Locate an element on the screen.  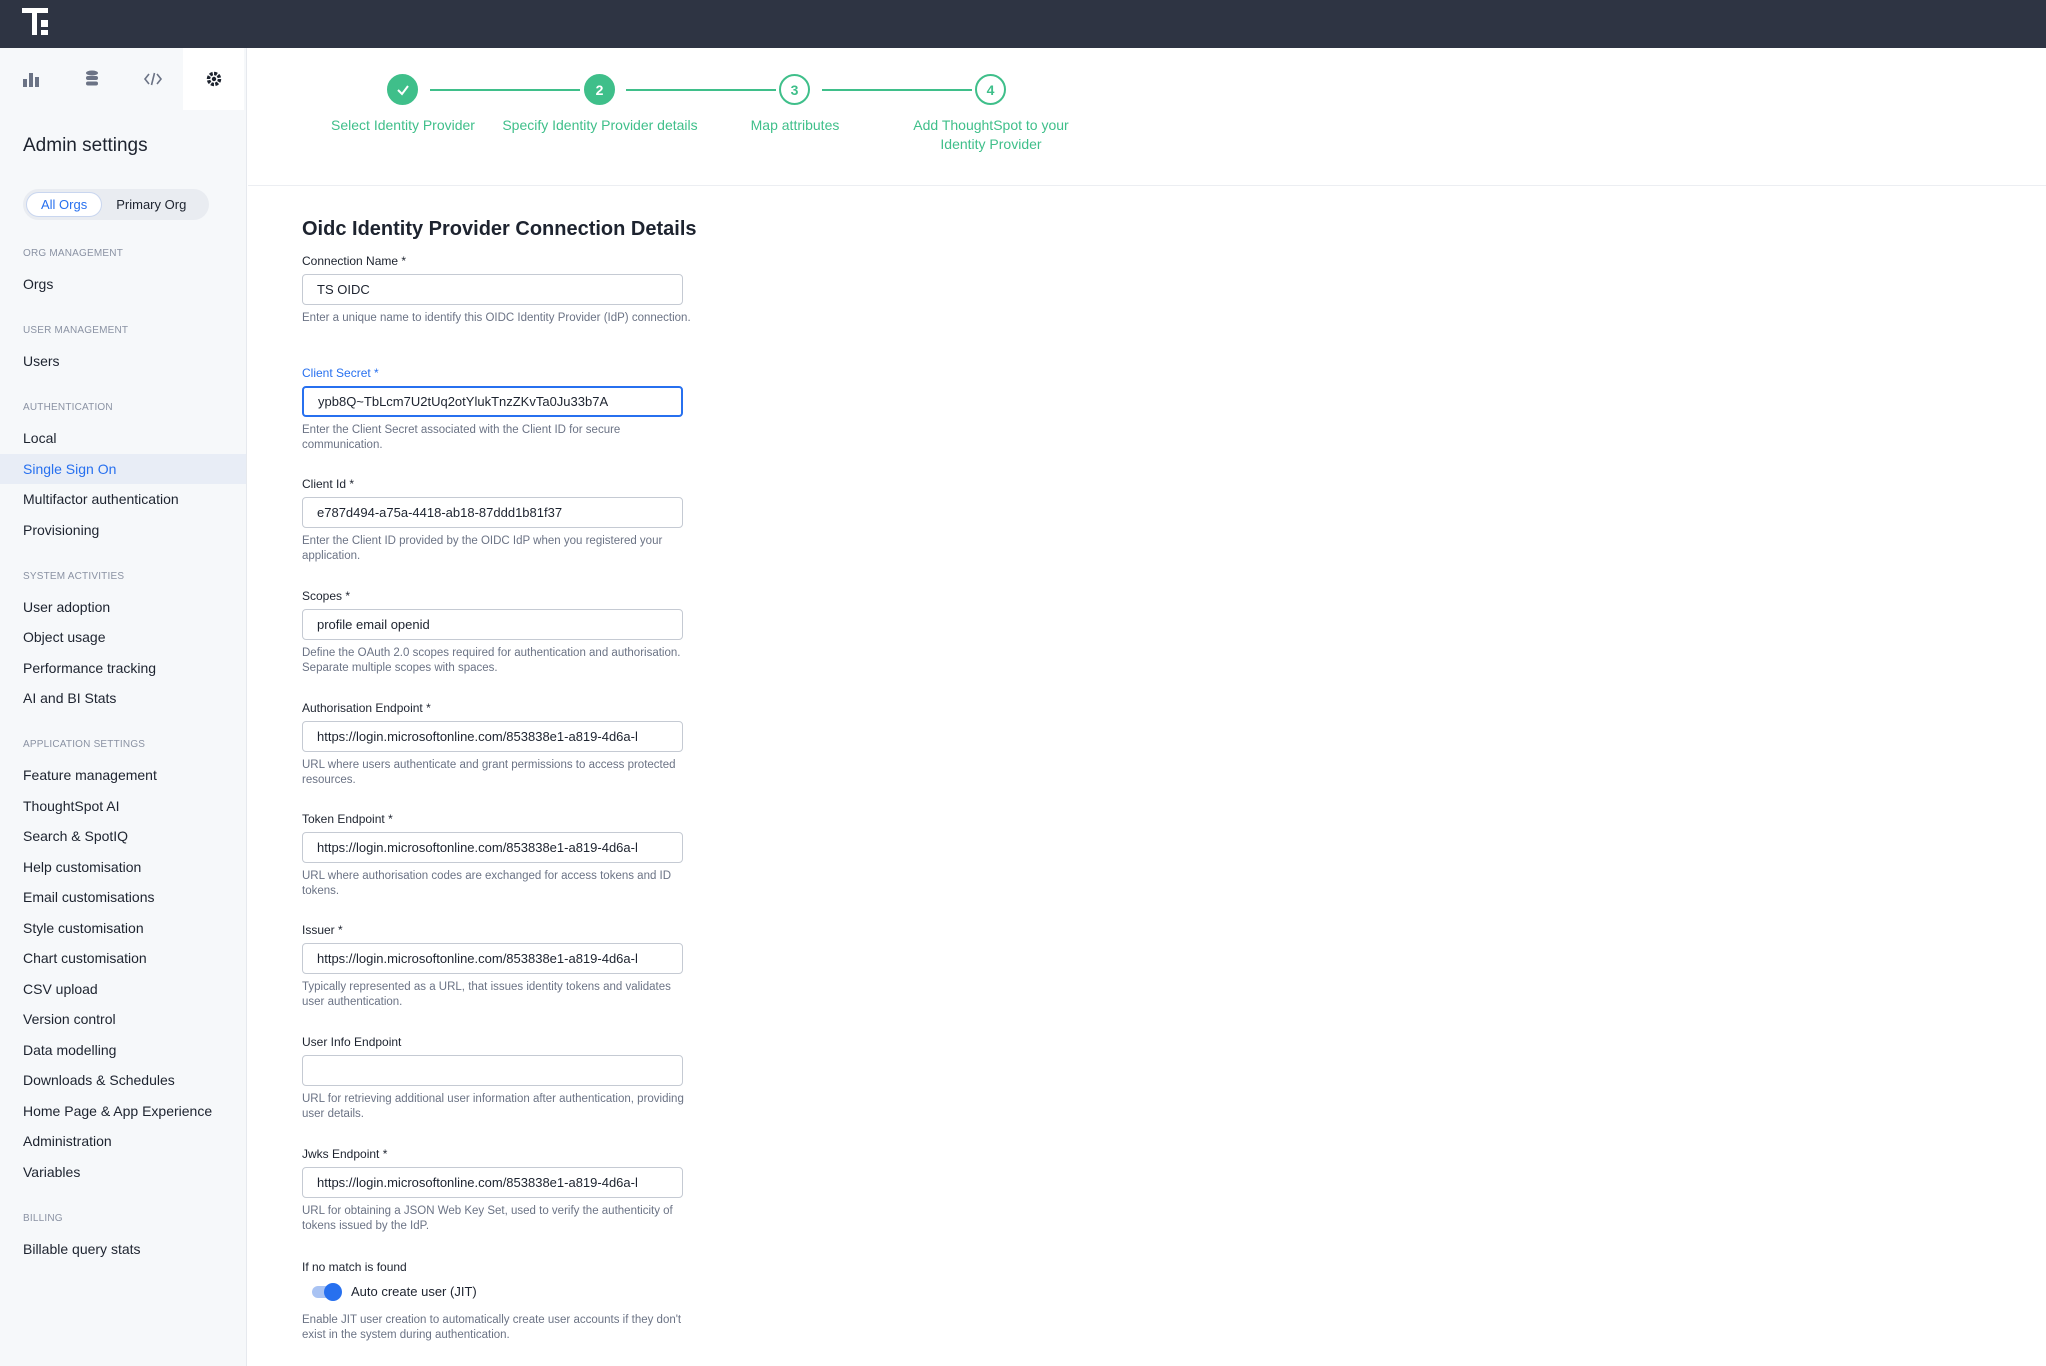
tab-develop is located at coordinates (152, 79).